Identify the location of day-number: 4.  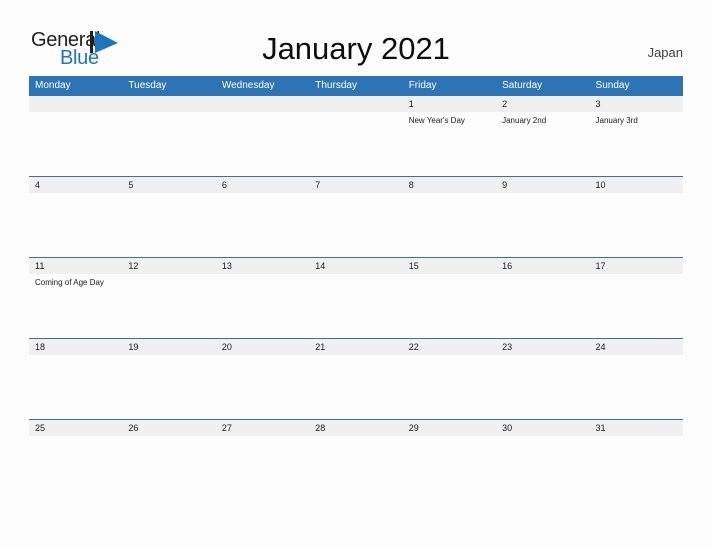
(75, 185).